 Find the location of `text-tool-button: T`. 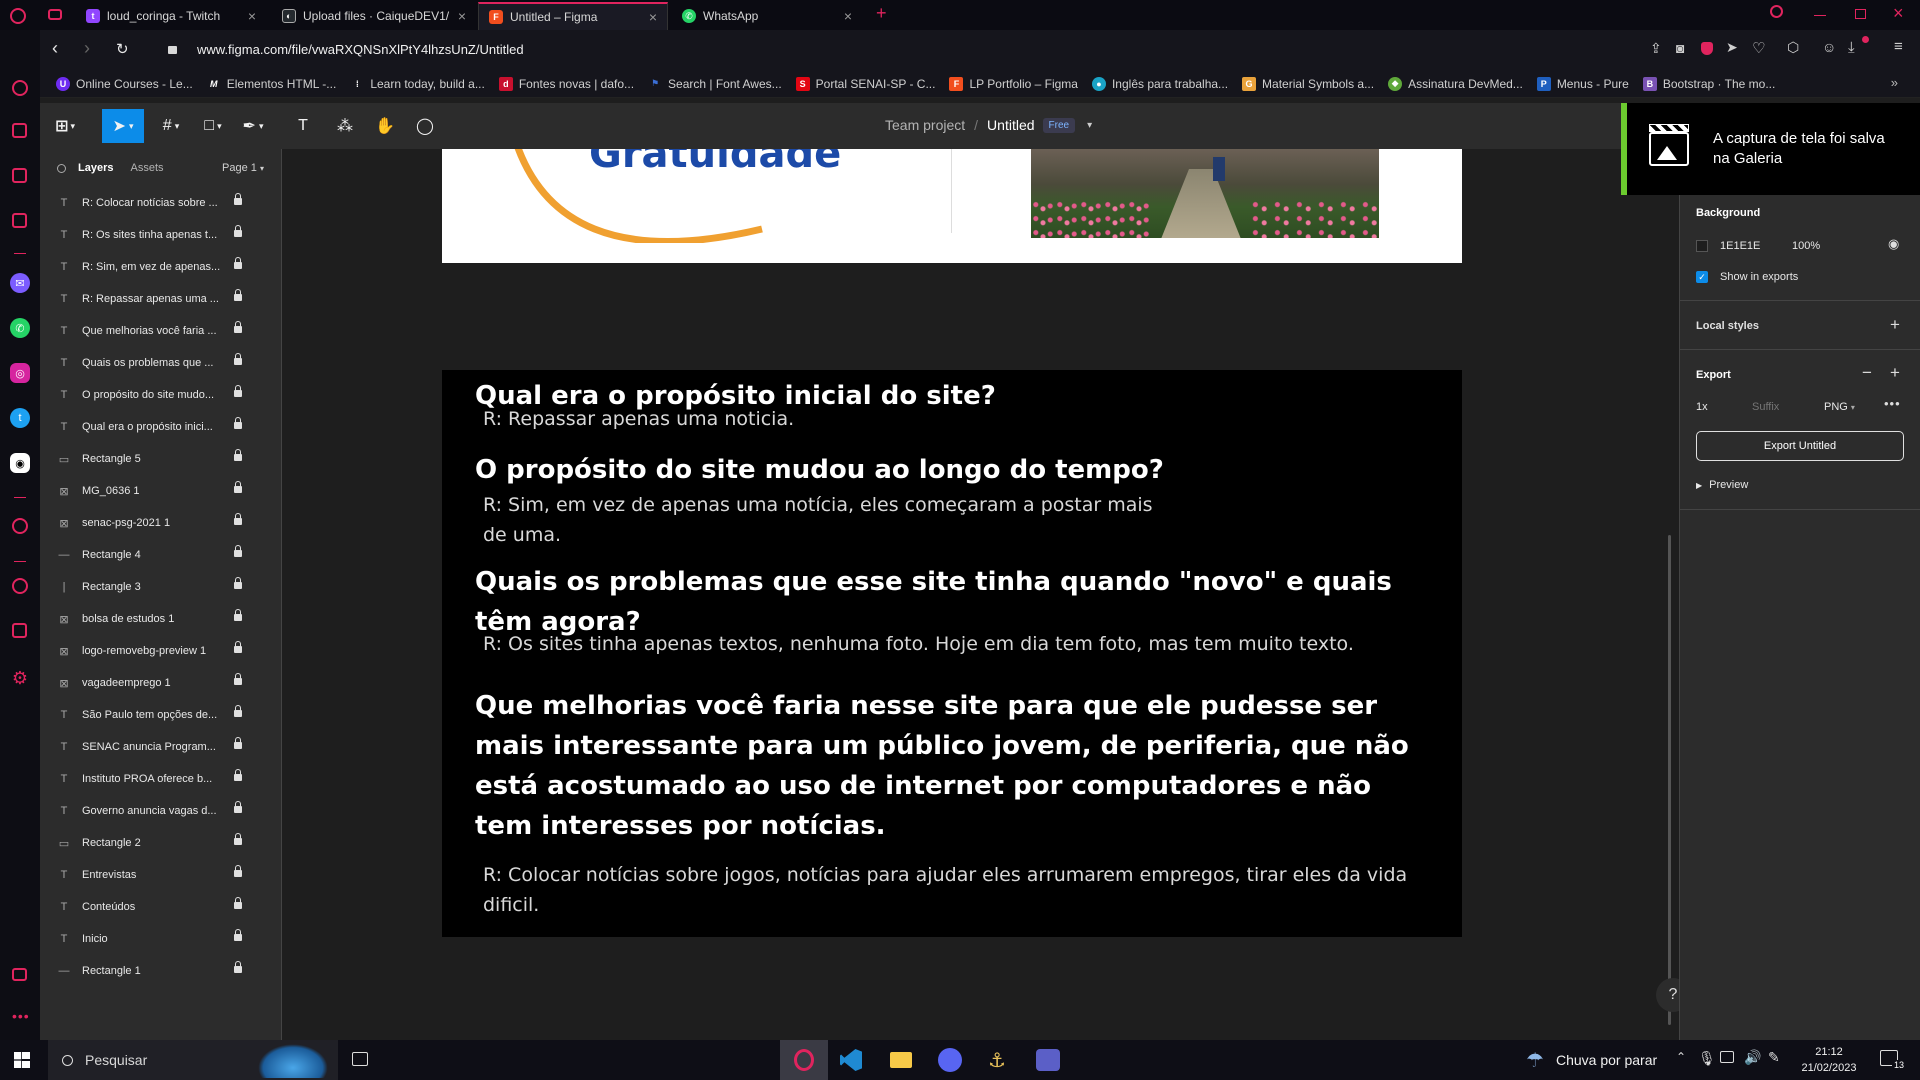

text-tool-button: T is located at coordinates (303, 126).